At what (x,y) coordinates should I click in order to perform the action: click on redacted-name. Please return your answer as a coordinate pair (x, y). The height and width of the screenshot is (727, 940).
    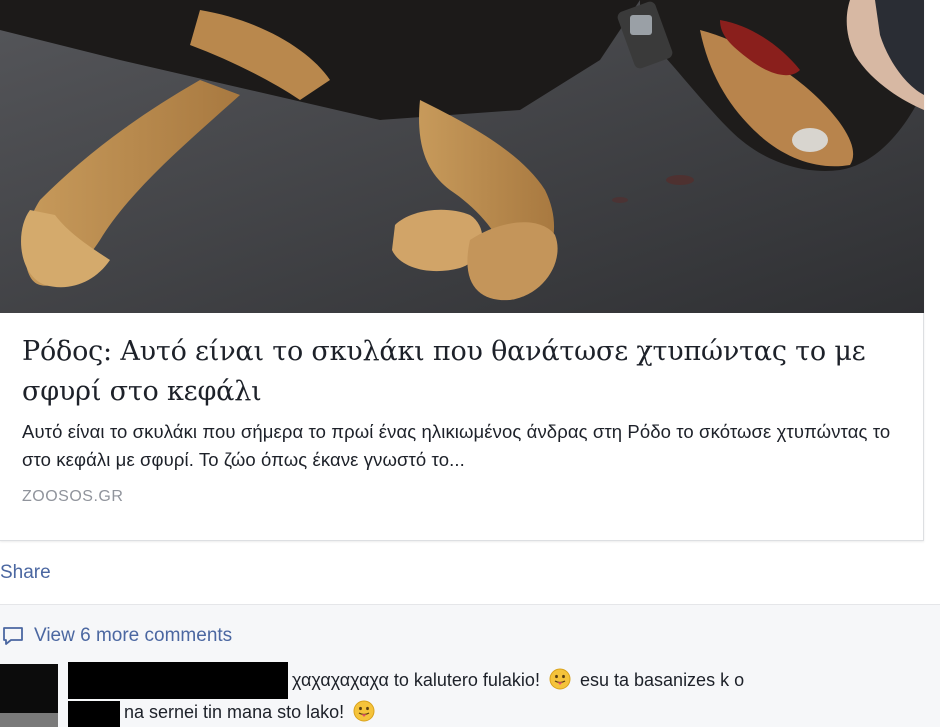
    Looking at the image, I should click on (178, 680).